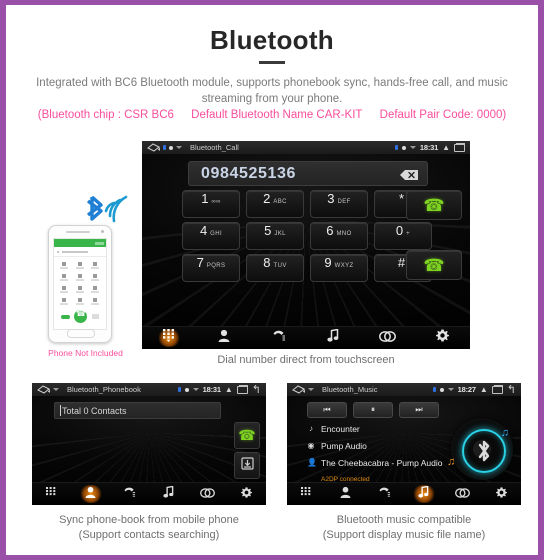 The height and width of the screenshot is (560, 544). What do you see at coordinates (339, 204) in the screenshot?
I see `key-3: 3 DEF` at bounding box center [339, 204].